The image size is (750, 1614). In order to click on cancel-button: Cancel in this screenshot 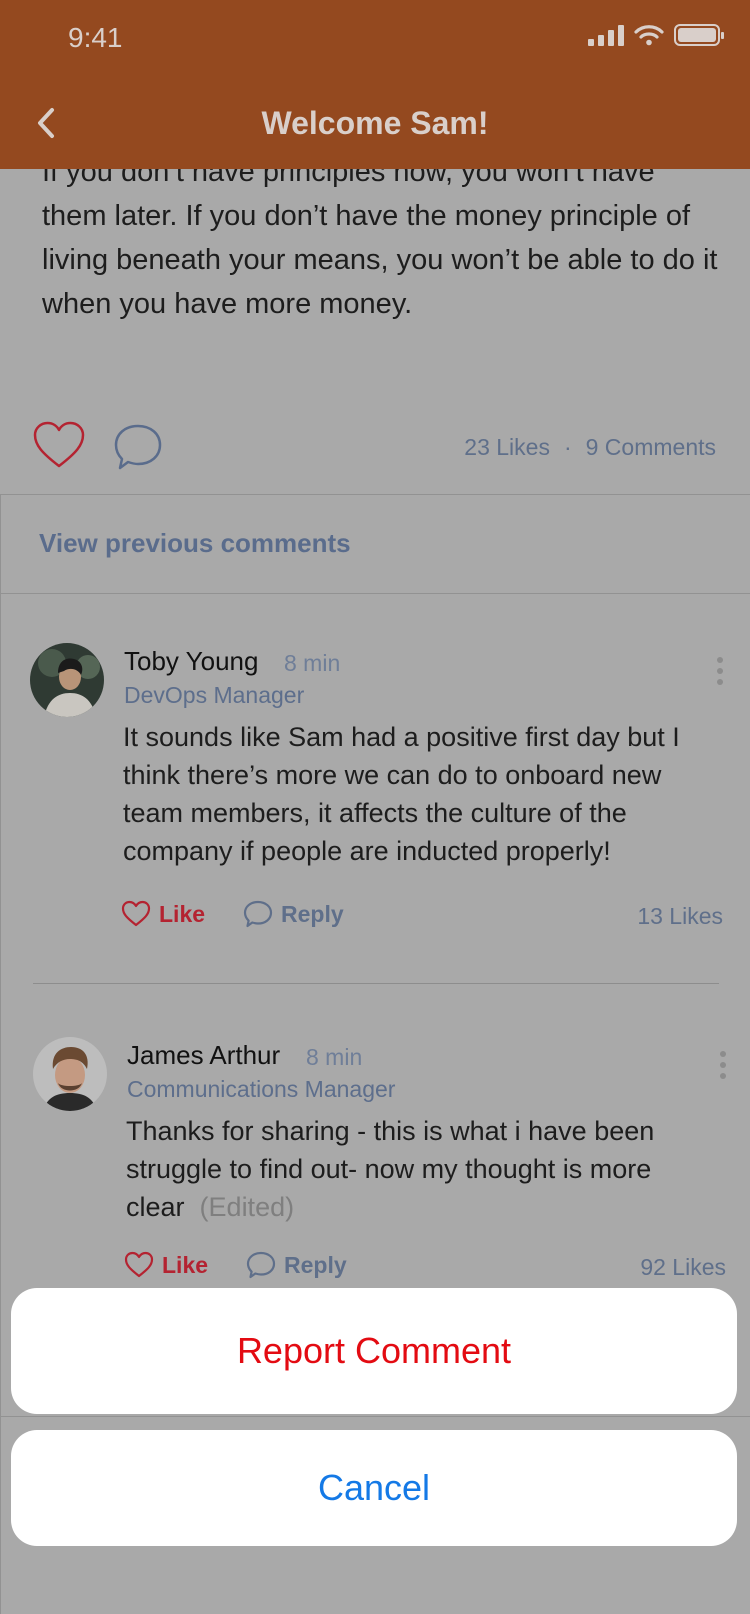, I will do `click(374, 1488)`.